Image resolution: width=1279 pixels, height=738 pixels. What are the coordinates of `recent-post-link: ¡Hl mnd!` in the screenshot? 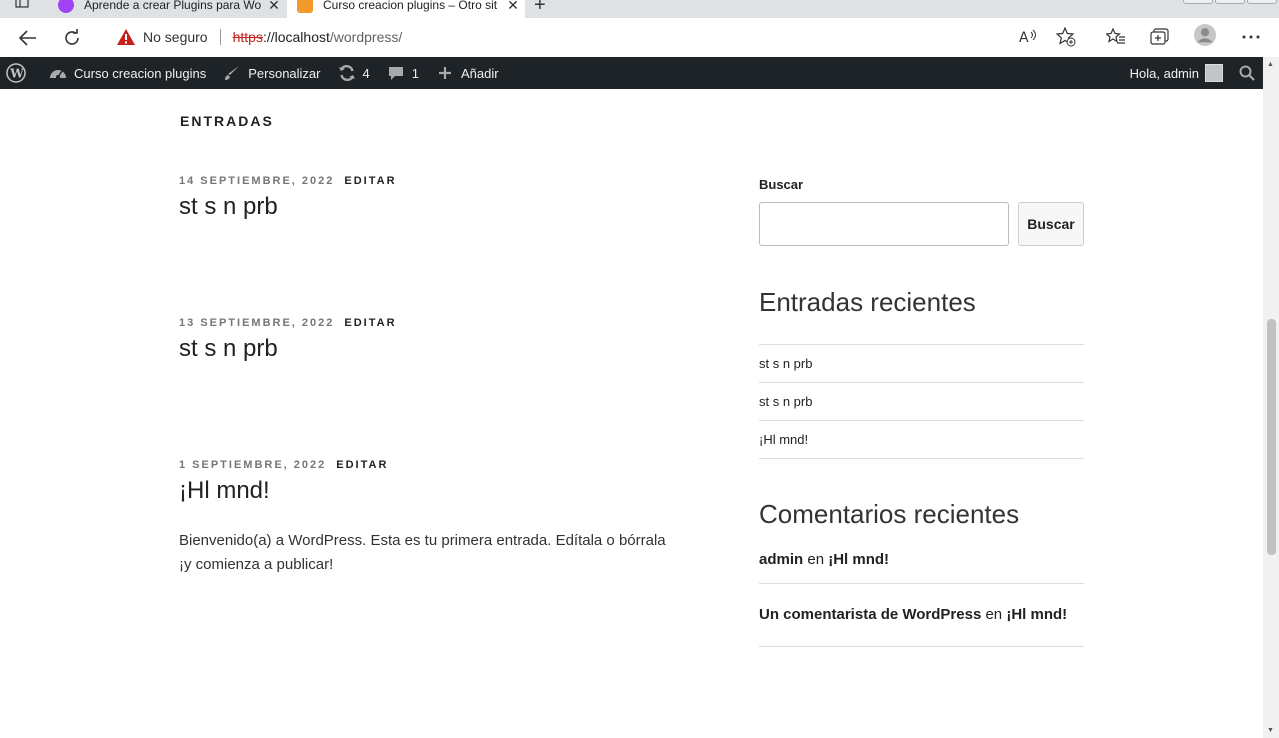 It's located at (921, 440).